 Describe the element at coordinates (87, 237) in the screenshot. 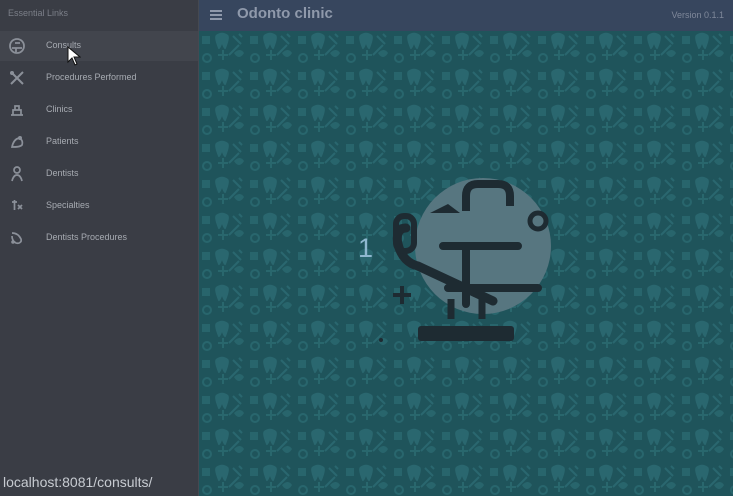

I see `sidebar-item-label: Dentists Procedures` at that location.